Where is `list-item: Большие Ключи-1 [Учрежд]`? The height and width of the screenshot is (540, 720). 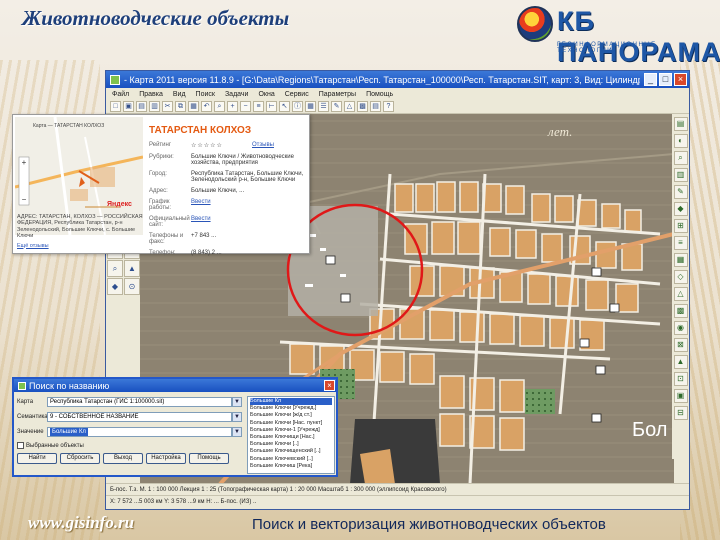 list-item: Большие Ключи-1 [Учрежд] is located at coordinates (291, 430).